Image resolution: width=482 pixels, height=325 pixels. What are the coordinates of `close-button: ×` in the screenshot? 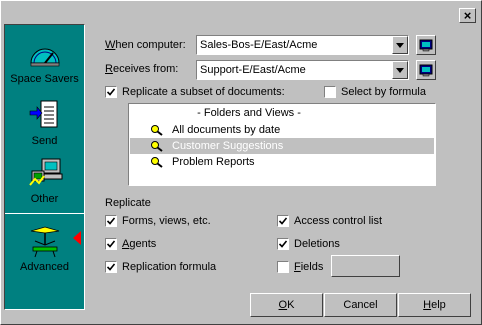 It's located at (467, 15).